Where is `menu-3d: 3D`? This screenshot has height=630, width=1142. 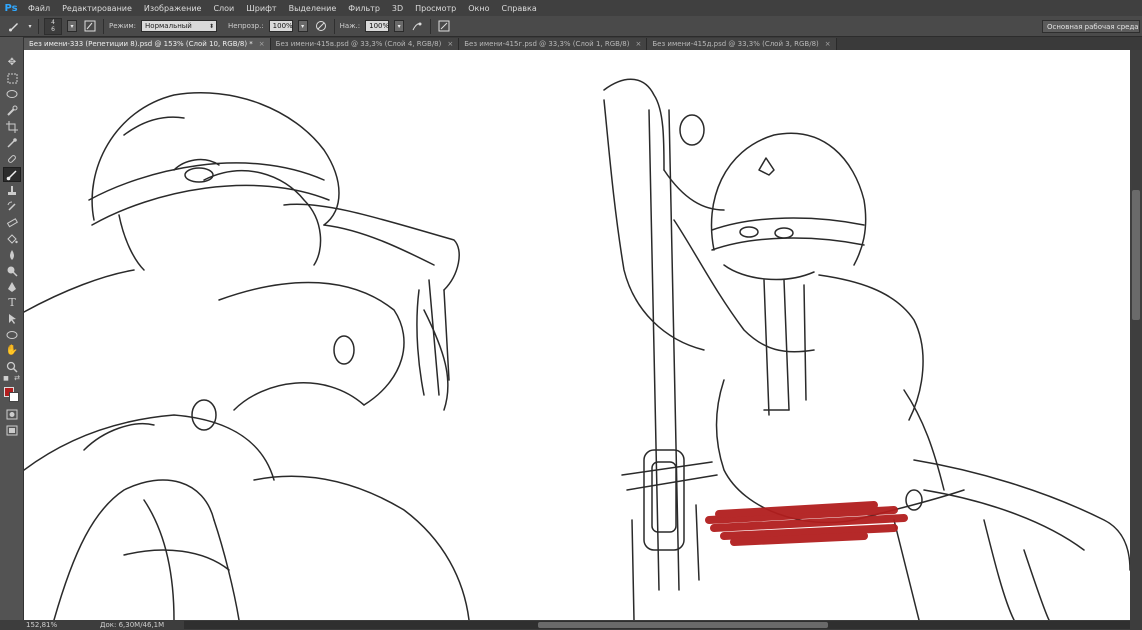
menu-3d: 3D is located at coordinates (397, 8).